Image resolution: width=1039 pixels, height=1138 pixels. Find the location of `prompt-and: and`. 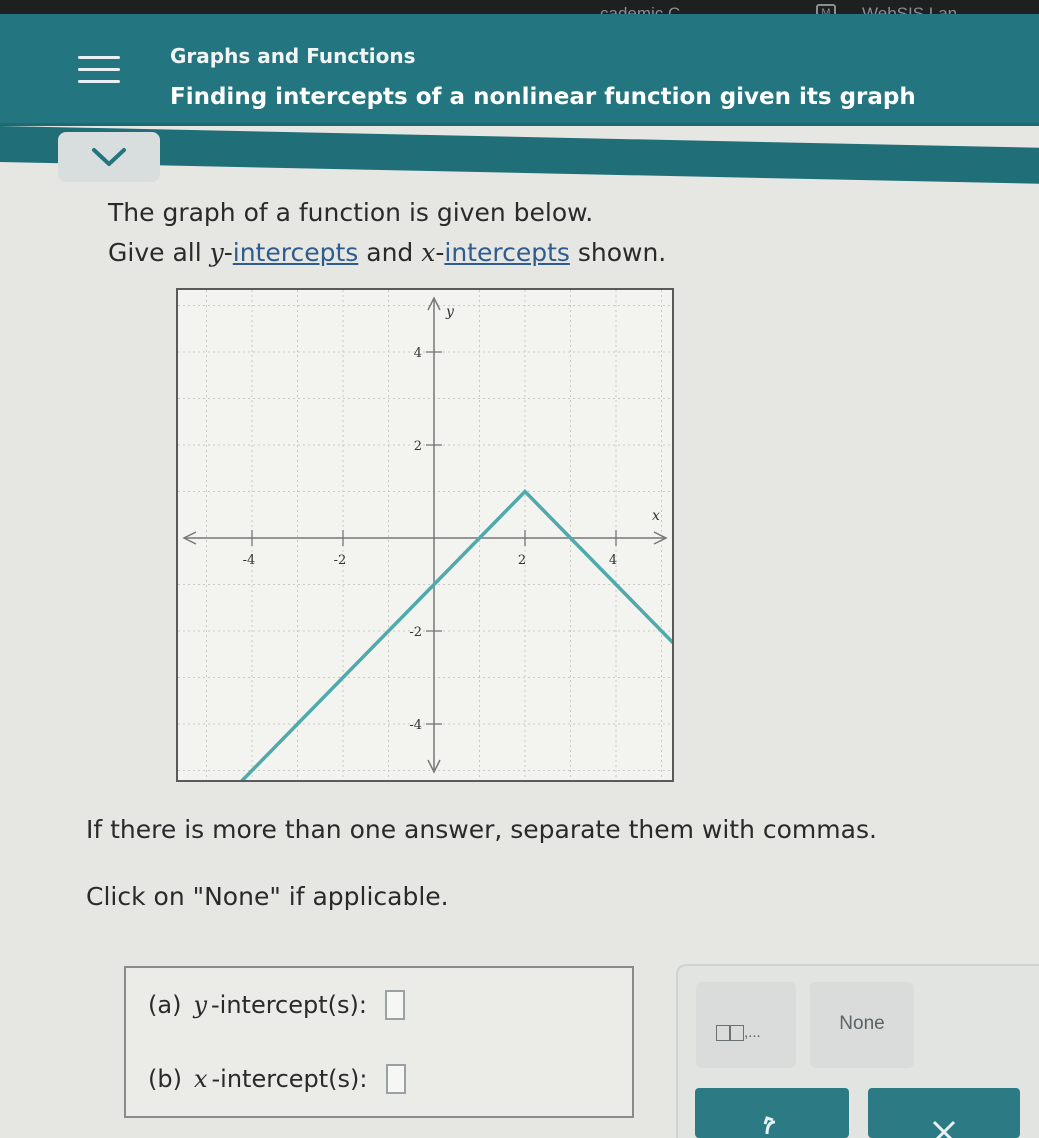

prompt-and: and is located at coordinates (390, 252).